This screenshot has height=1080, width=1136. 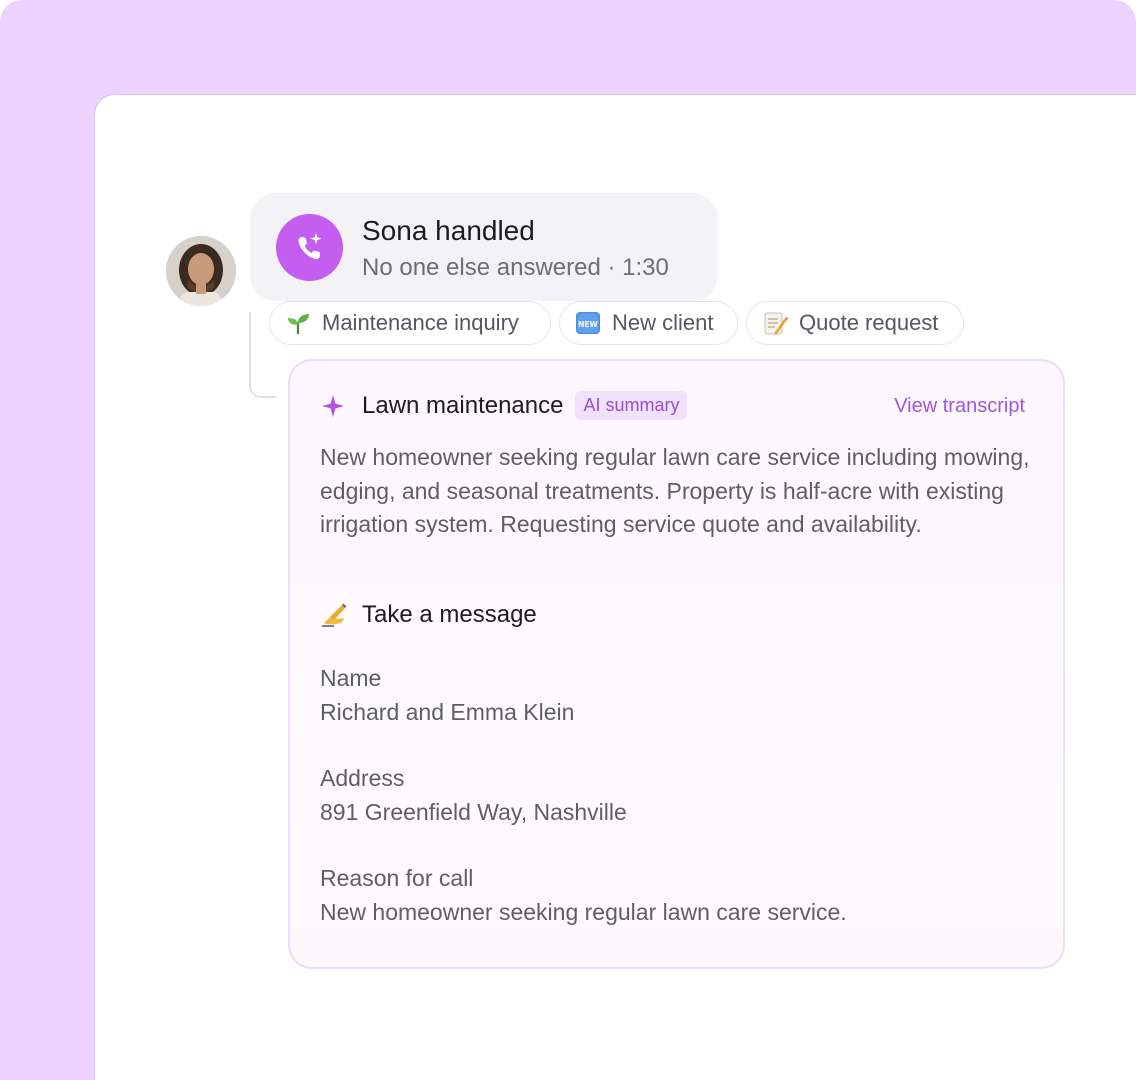 I want to click on view-transcript-link: View transcript, so click(x=959, y=406).